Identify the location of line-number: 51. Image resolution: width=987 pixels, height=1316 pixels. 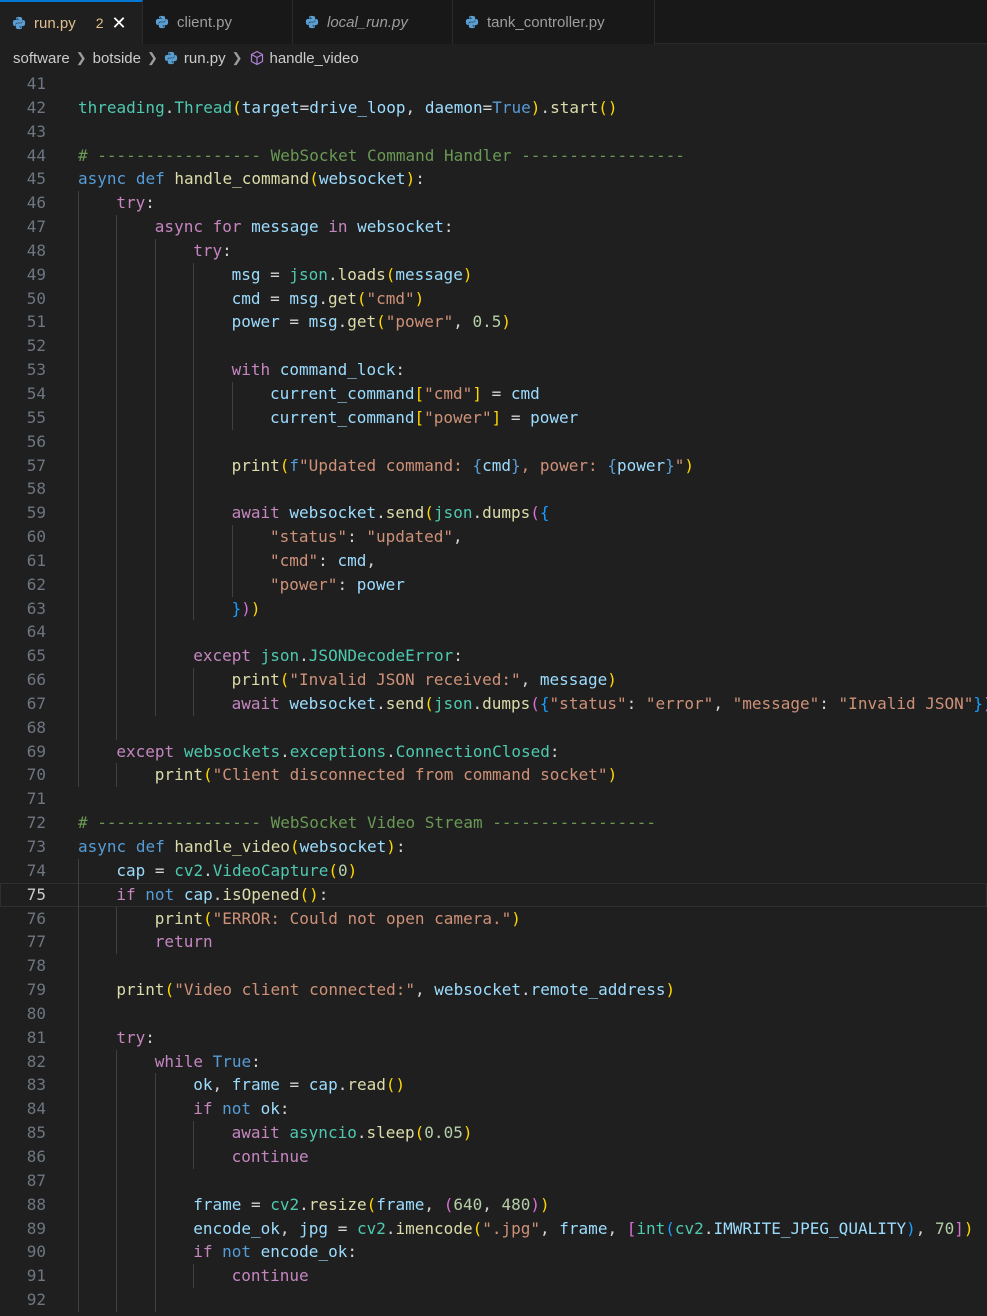
(36, 322).